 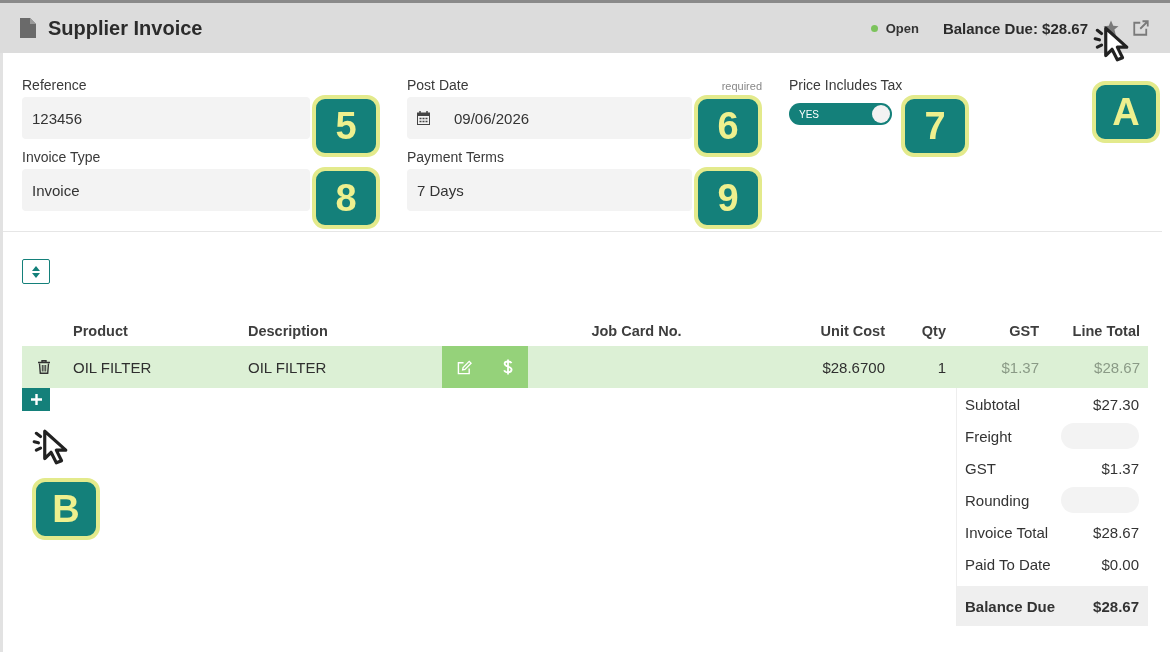 What do you see at coordinates (507, 367) in the screenshot?
I see `dollar-icon` at bounding box center [507, 367].